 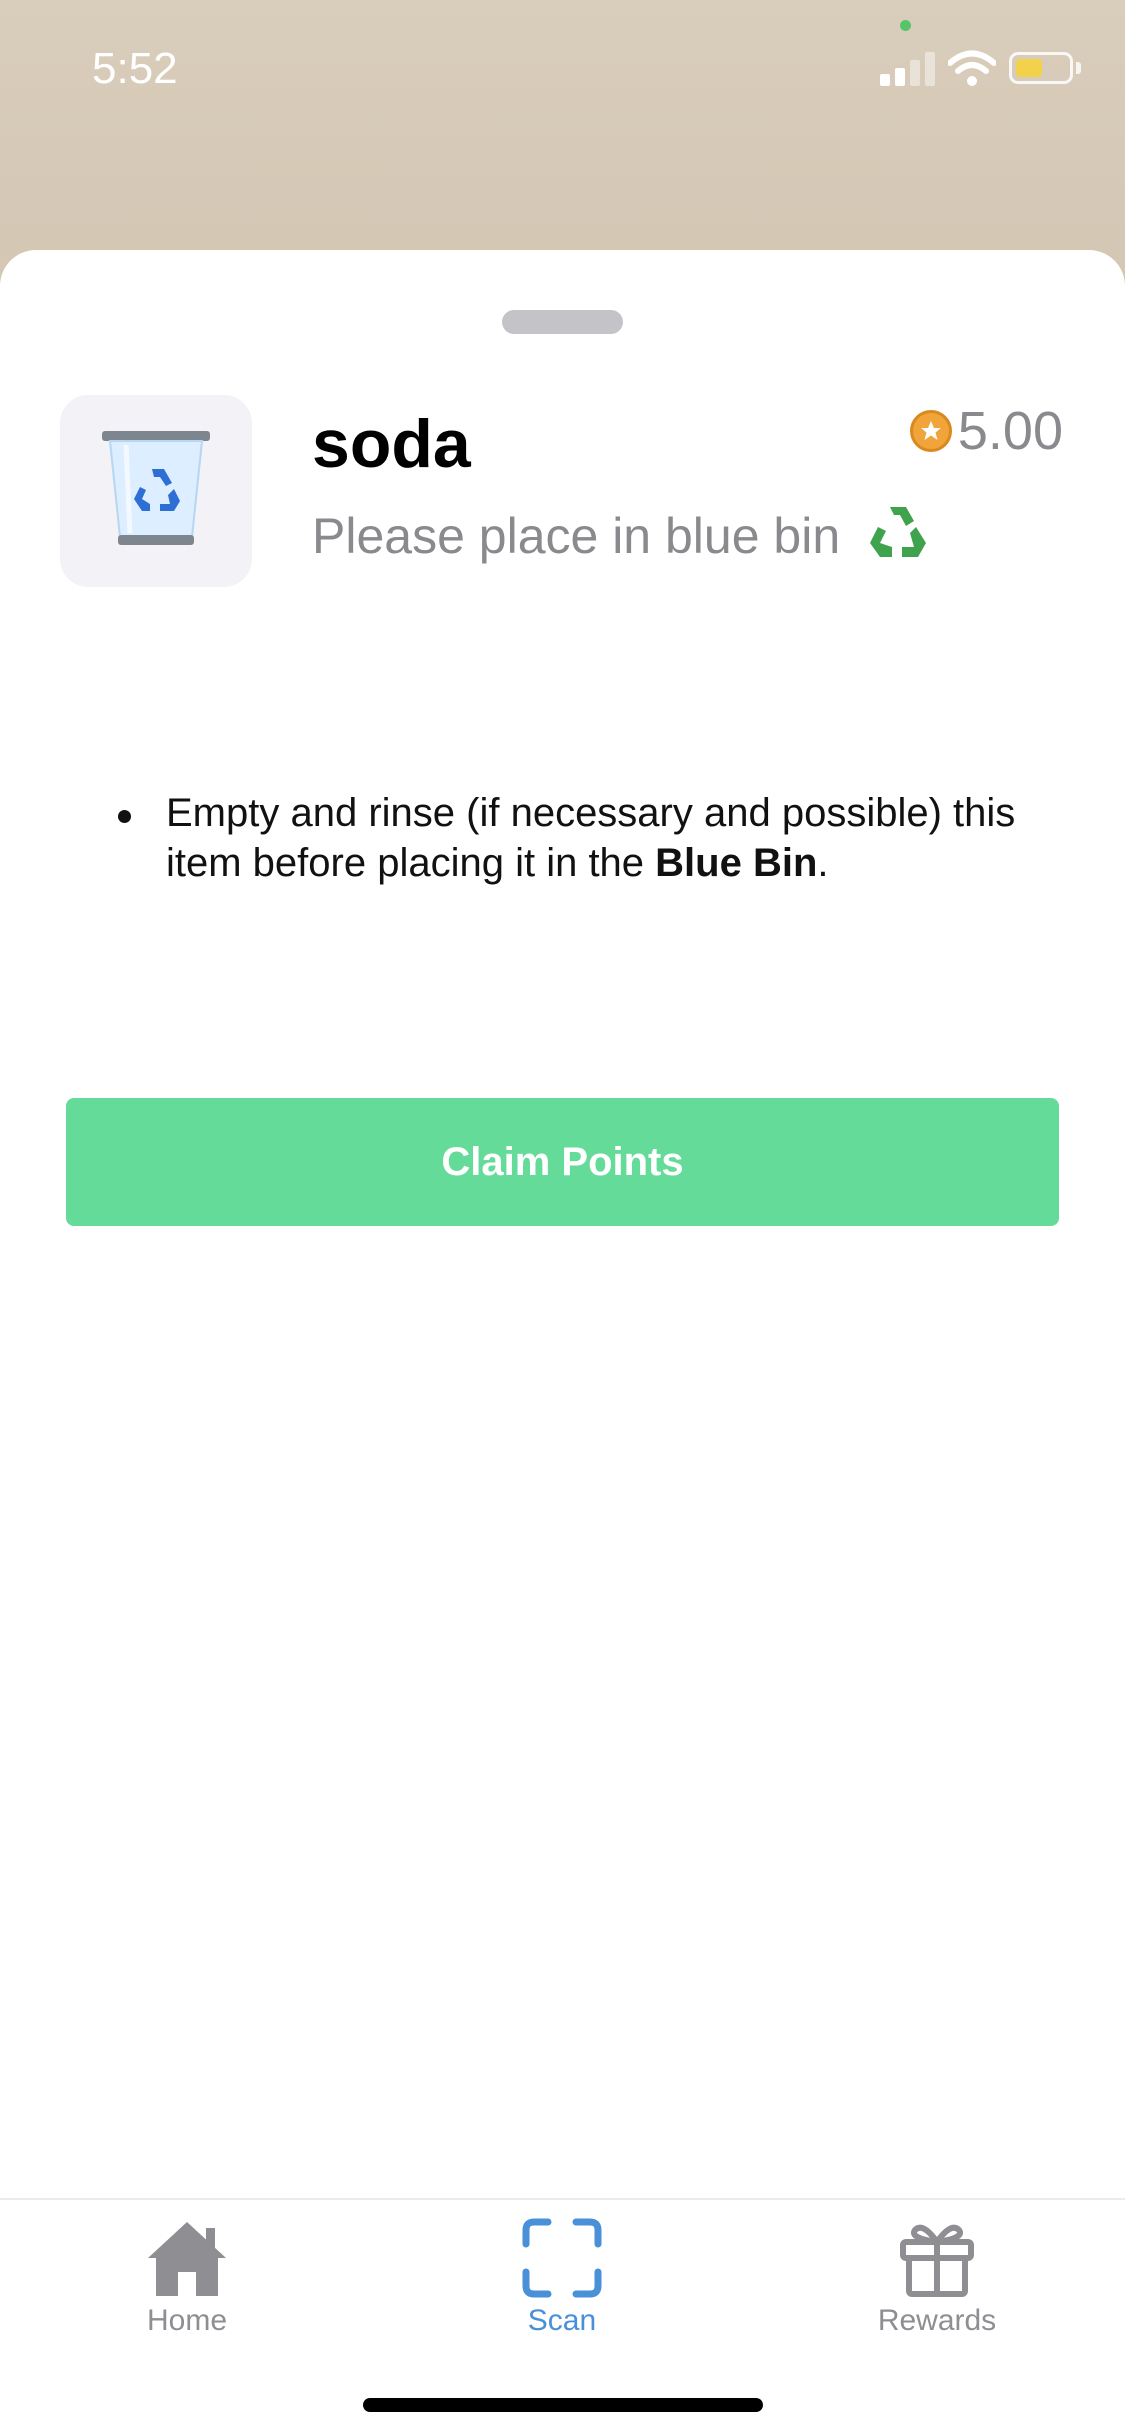 What do you see at coordinates (908, 69) in the screenshot?
I see `cellular-signal-icon` at bounding box center [908, 69].